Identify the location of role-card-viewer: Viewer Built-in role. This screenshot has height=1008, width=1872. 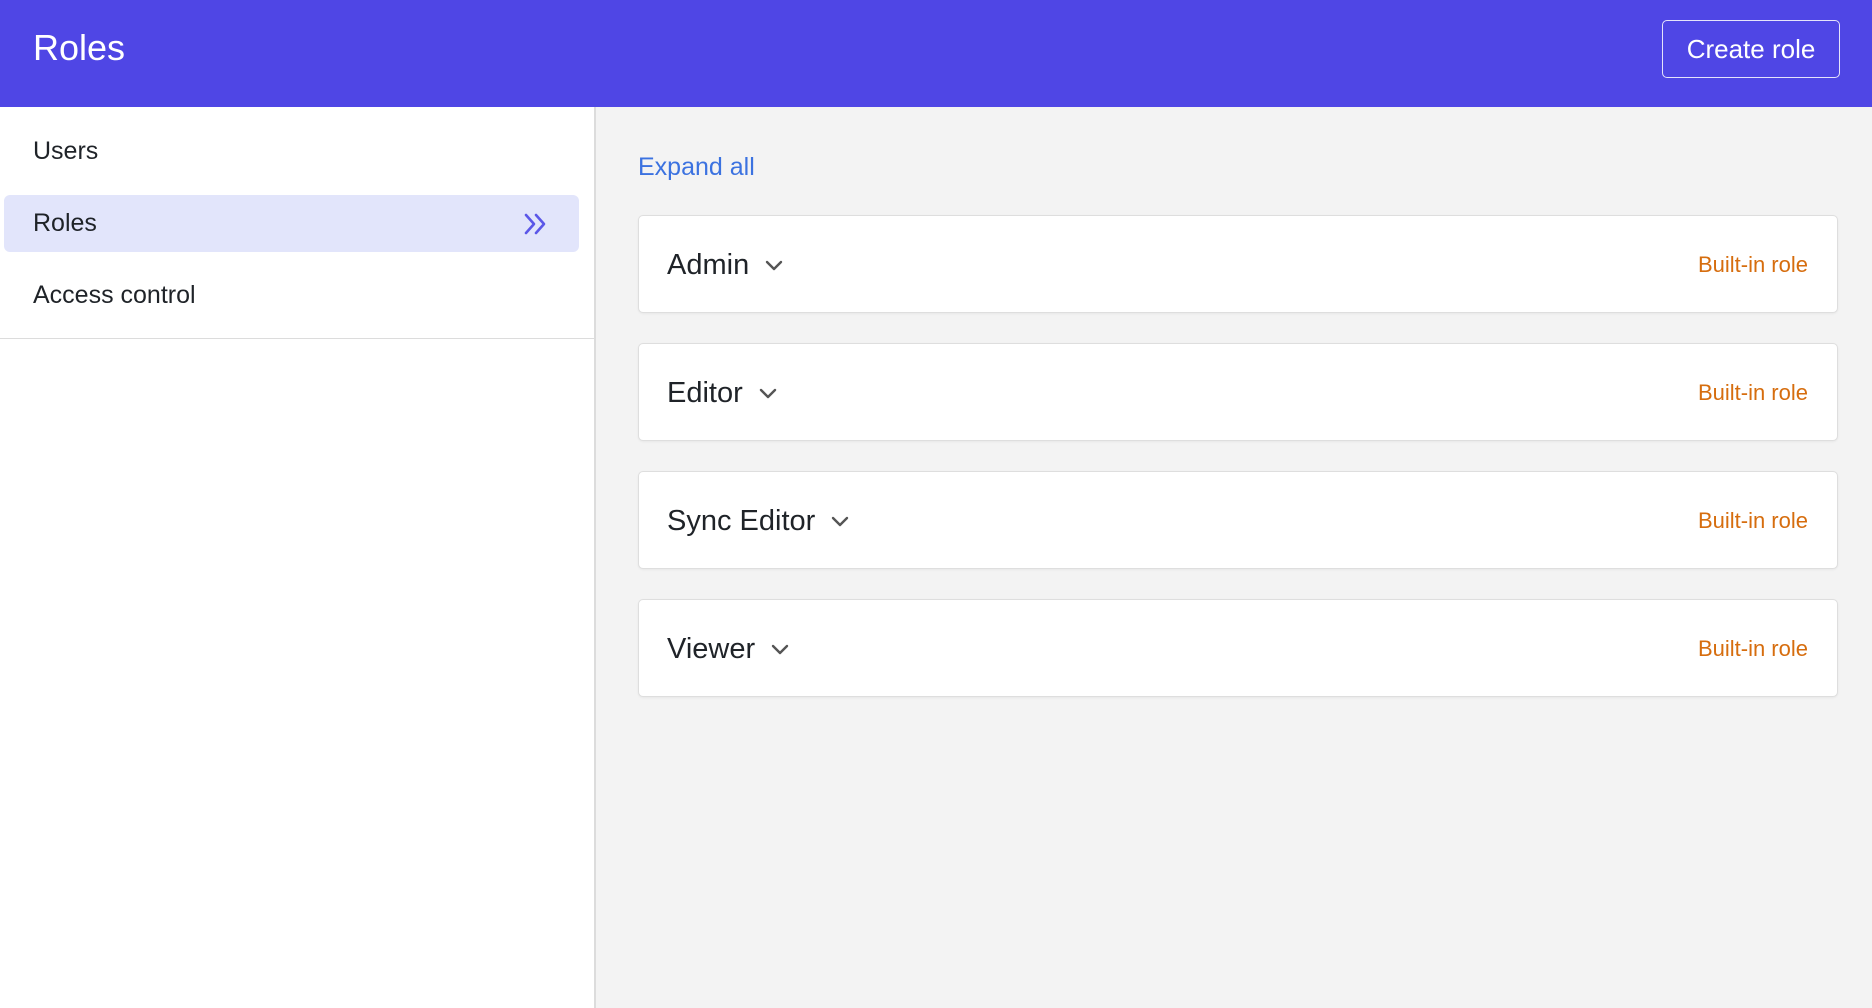
(1238, 648).